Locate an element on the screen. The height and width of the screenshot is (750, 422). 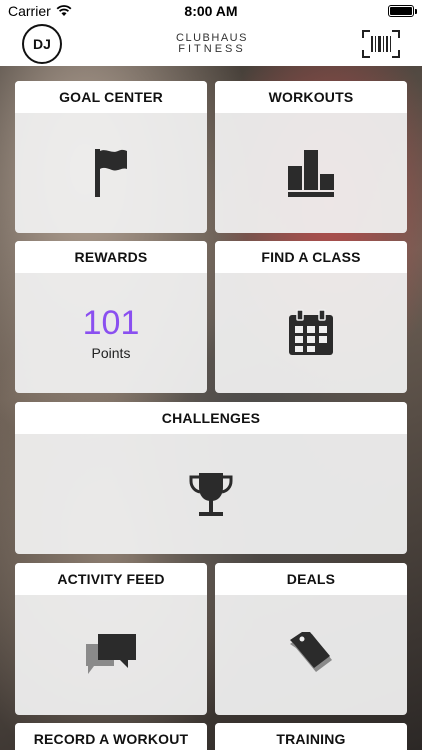
tile-record-a-workout-title: RECORD A WORKOUT is located at coordinates (111, 736).